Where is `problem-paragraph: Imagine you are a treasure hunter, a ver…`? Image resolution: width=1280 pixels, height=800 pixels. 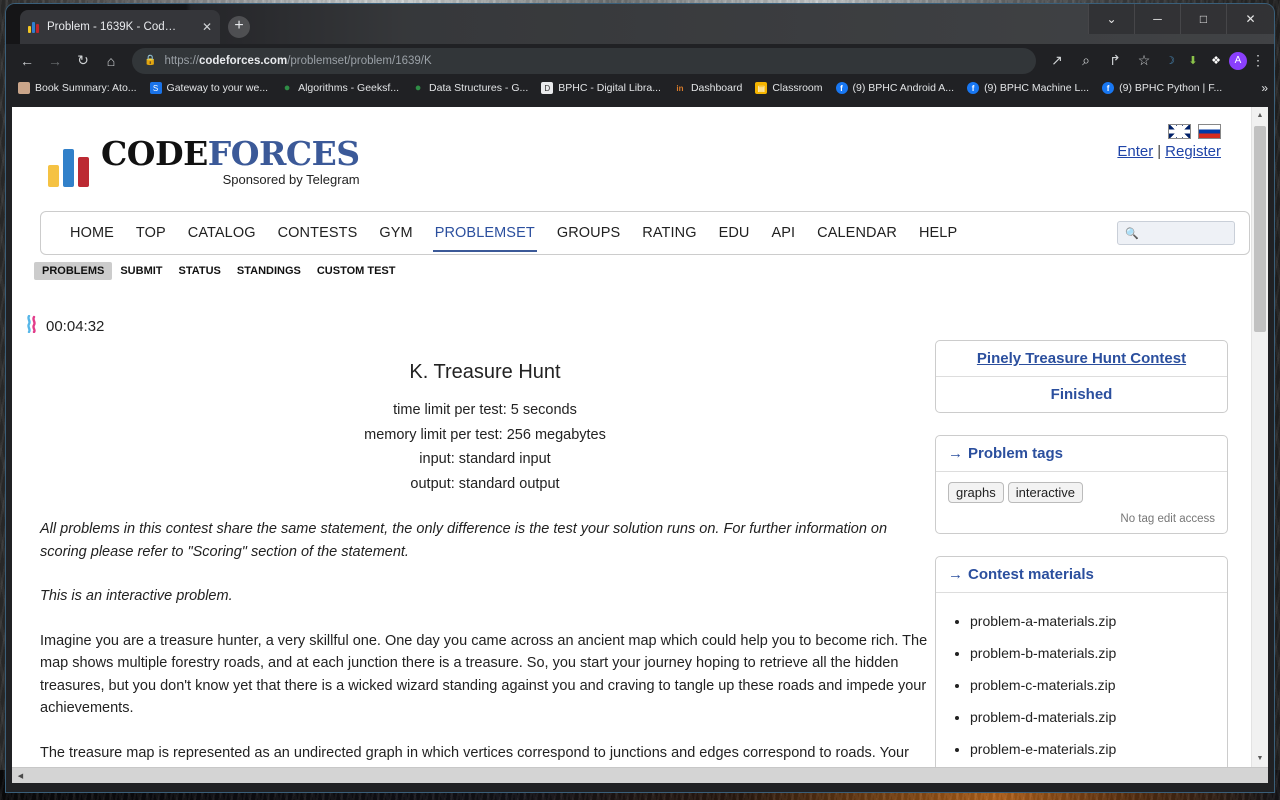 problem-paragraph: Imagine you are a treasure hunter, a ver… is located at coordinates (484, 674).